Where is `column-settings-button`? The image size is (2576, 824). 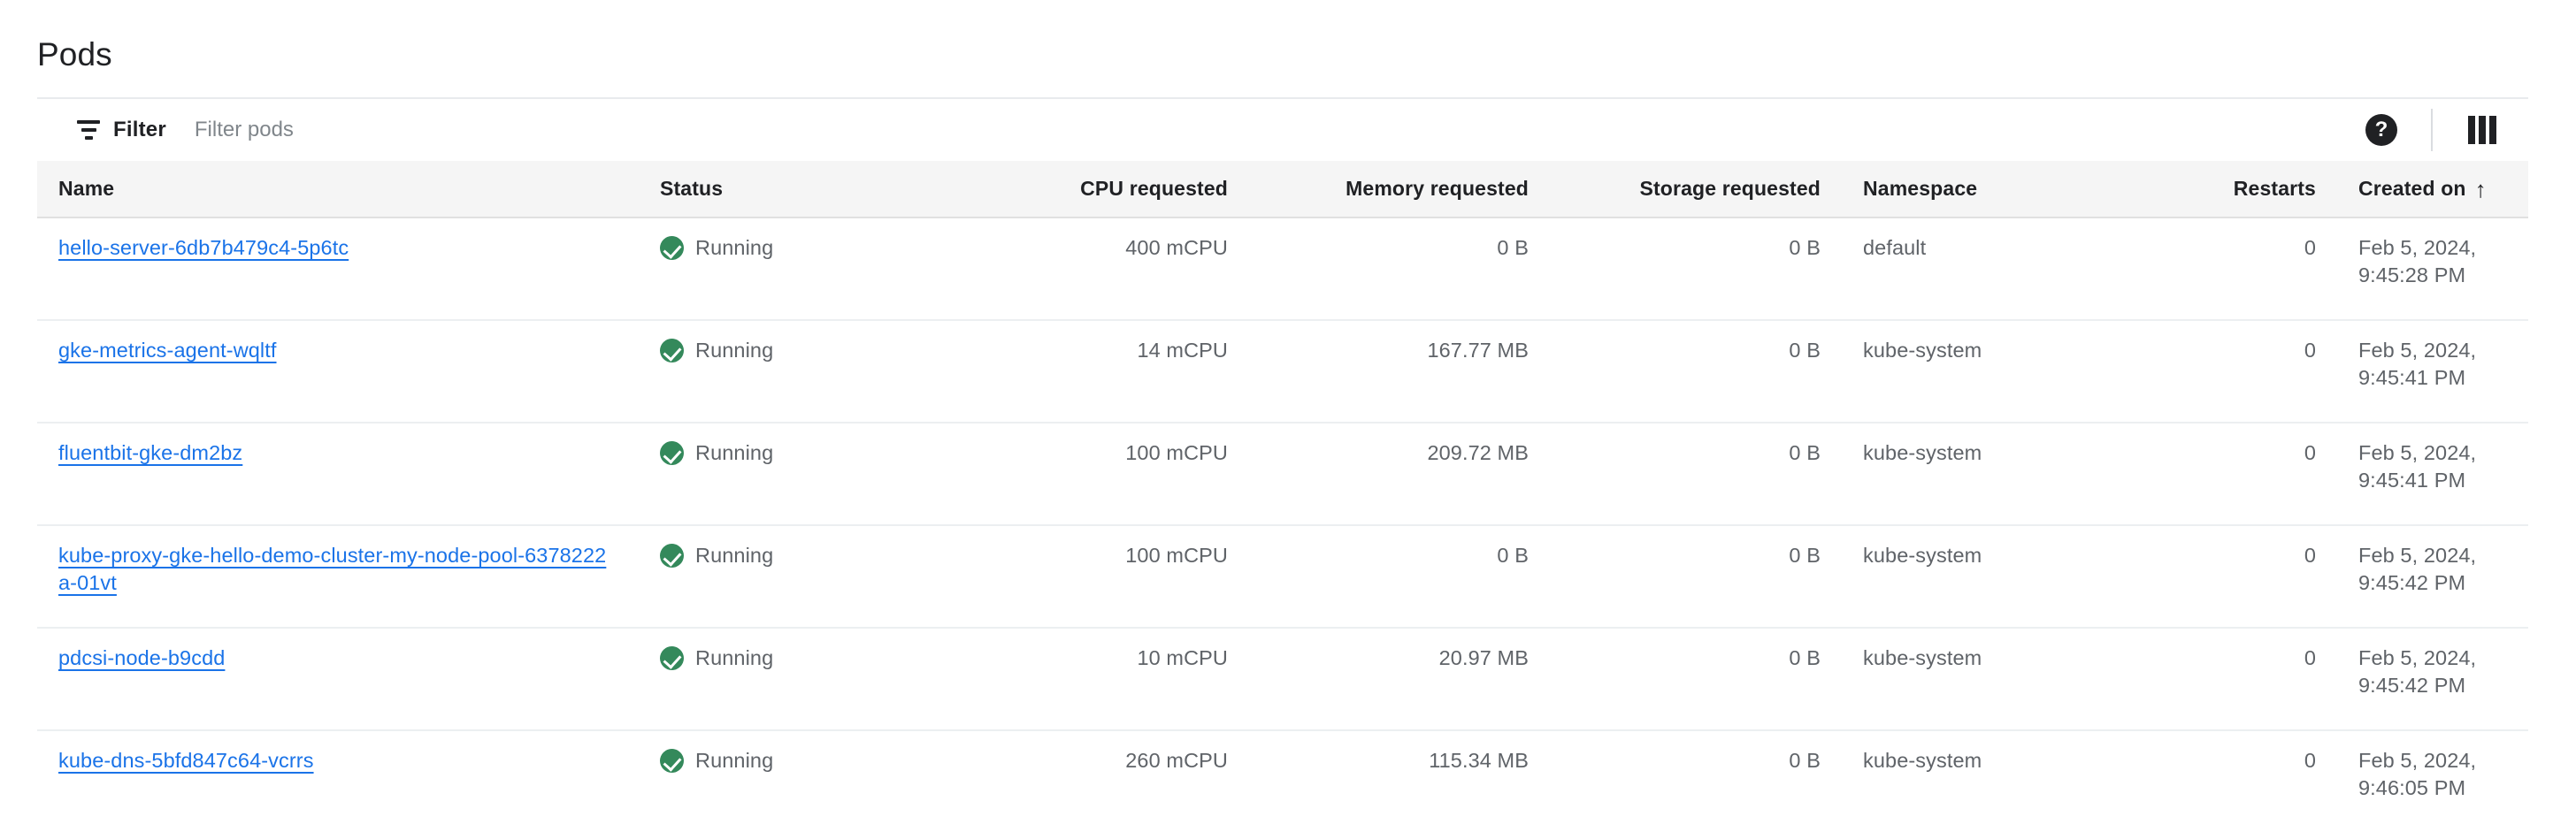
column-settings-button is located at coordinates (2482, 130).